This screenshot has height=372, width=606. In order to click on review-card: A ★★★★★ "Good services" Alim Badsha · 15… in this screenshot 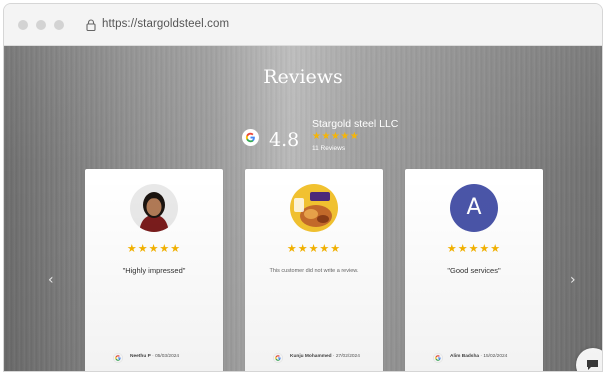, I will do `click(474, 270)`.